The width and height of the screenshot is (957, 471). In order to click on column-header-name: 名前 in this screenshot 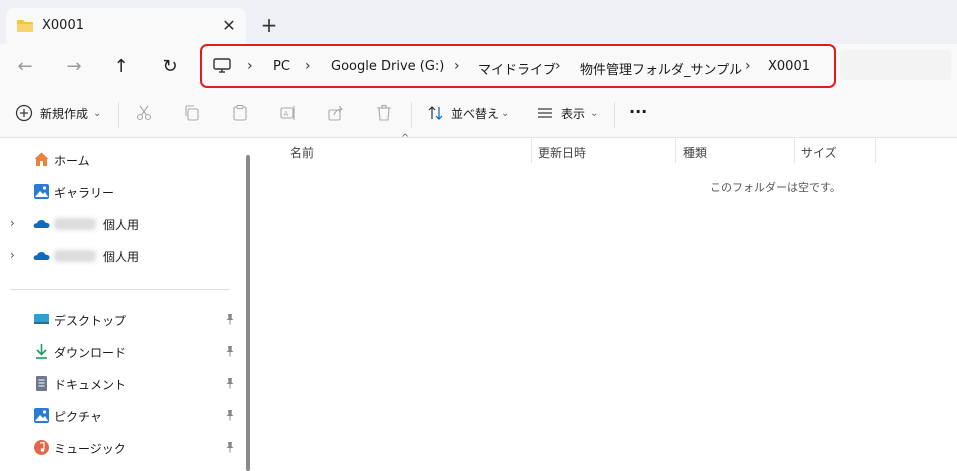, I will do `click(302, 152)`.